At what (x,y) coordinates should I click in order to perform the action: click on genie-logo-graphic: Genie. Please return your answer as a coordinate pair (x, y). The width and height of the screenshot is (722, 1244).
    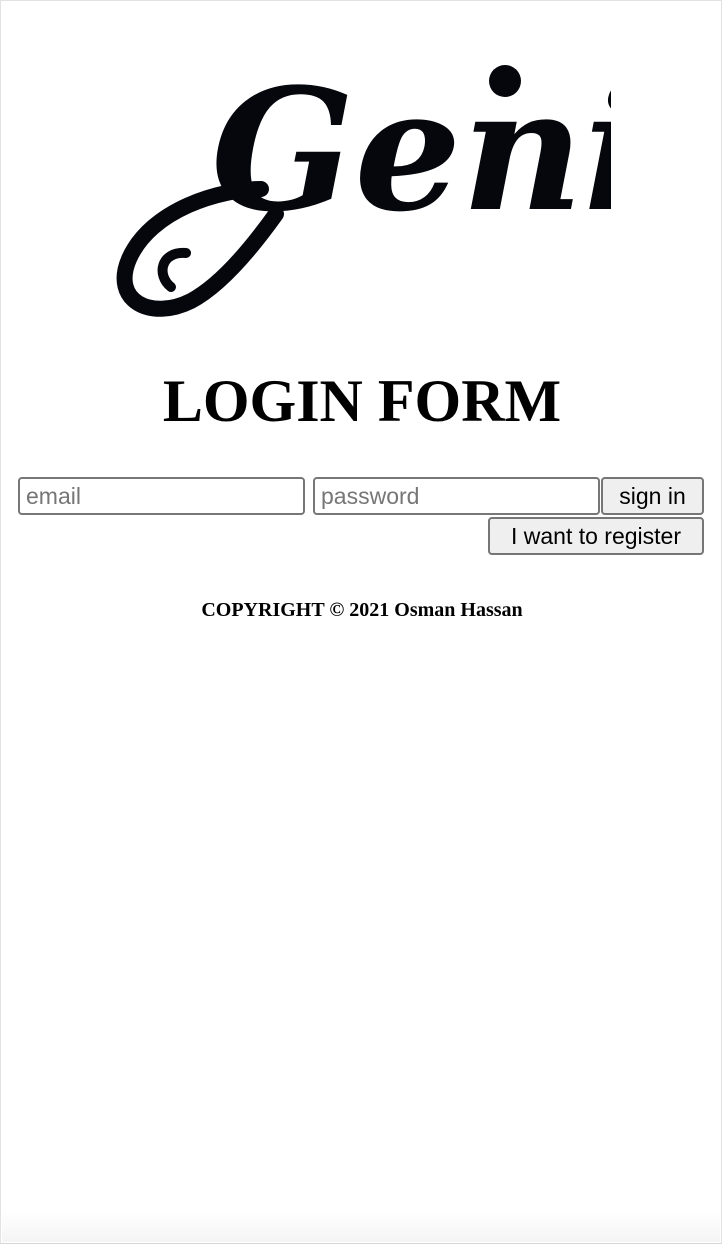
    Looking at the image, I should click on (363, 184).